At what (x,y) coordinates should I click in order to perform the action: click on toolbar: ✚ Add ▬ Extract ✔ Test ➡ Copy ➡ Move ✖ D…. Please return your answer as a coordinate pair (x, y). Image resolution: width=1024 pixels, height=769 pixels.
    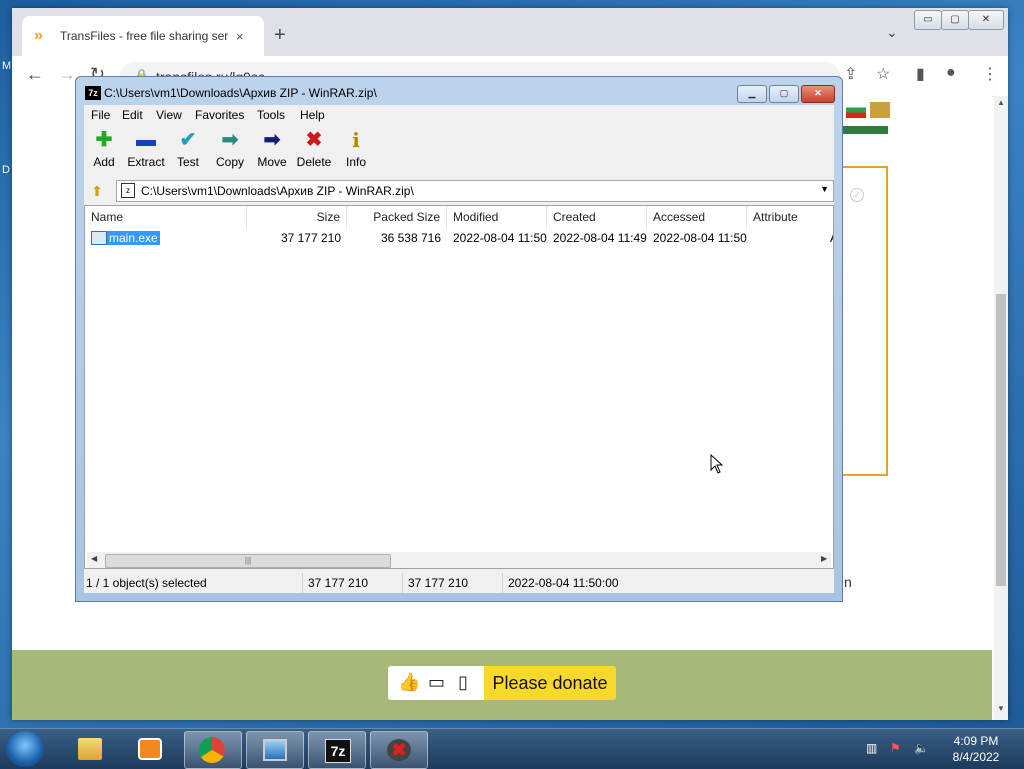
    Looking at the image, I should click on (459, 151).